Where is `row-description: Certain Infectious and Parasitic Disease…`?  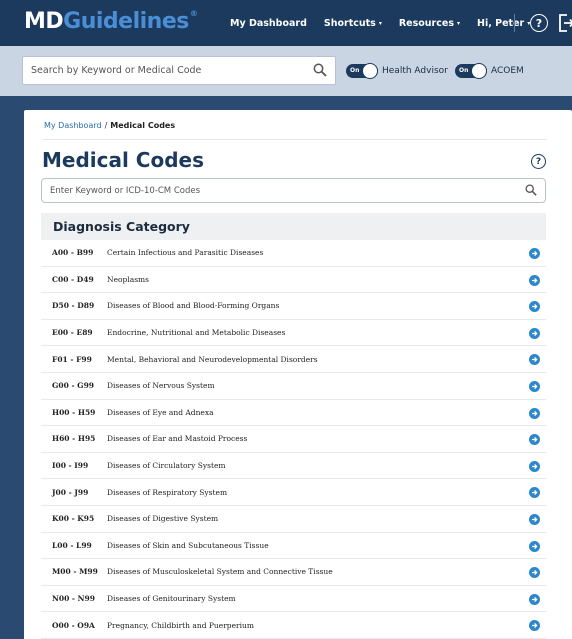
row-description: Certain Infectious and Parasitic Disease… is located at coordinates (185, 253).